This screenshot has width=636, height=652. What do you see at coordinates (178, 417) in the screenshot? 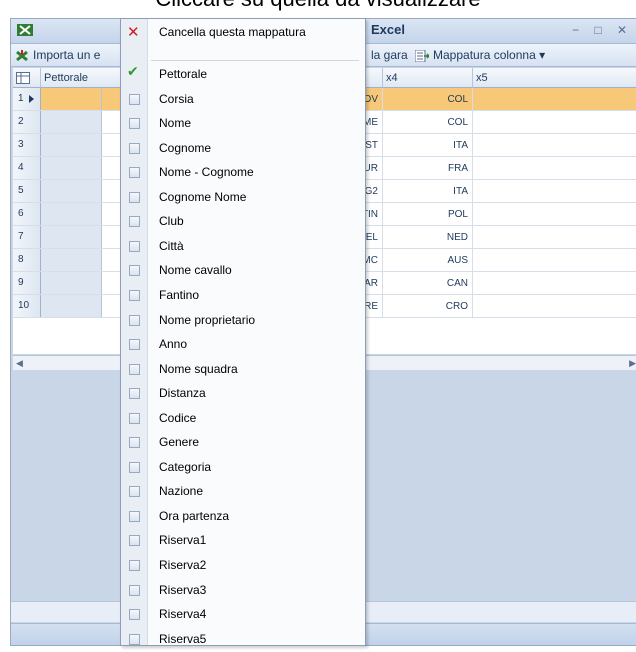
I see `menu-item-label: Codice` at bounding box center [178, 417].